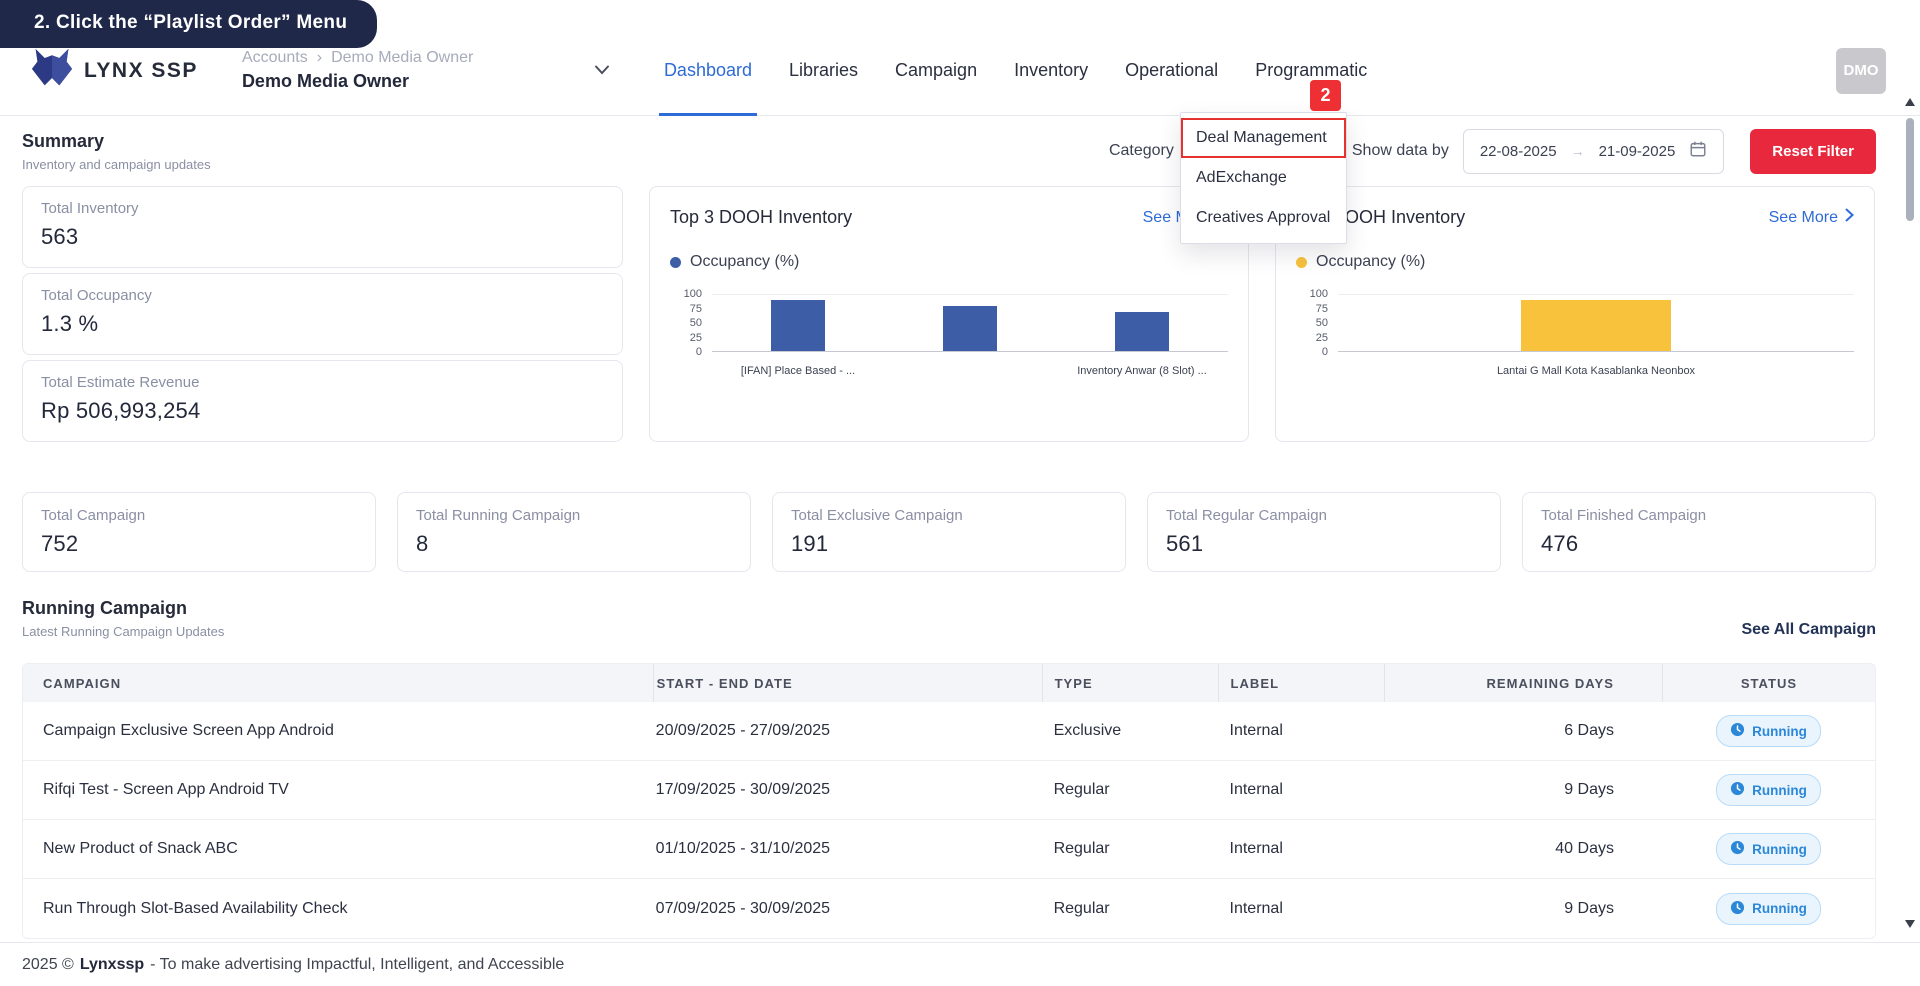 This screenshot has width=1920, height=986. Describe the element at coordinates (1523, 683) in the screenshot. I see `col-header-remaining-days: REMAINING DAYS` at that location.